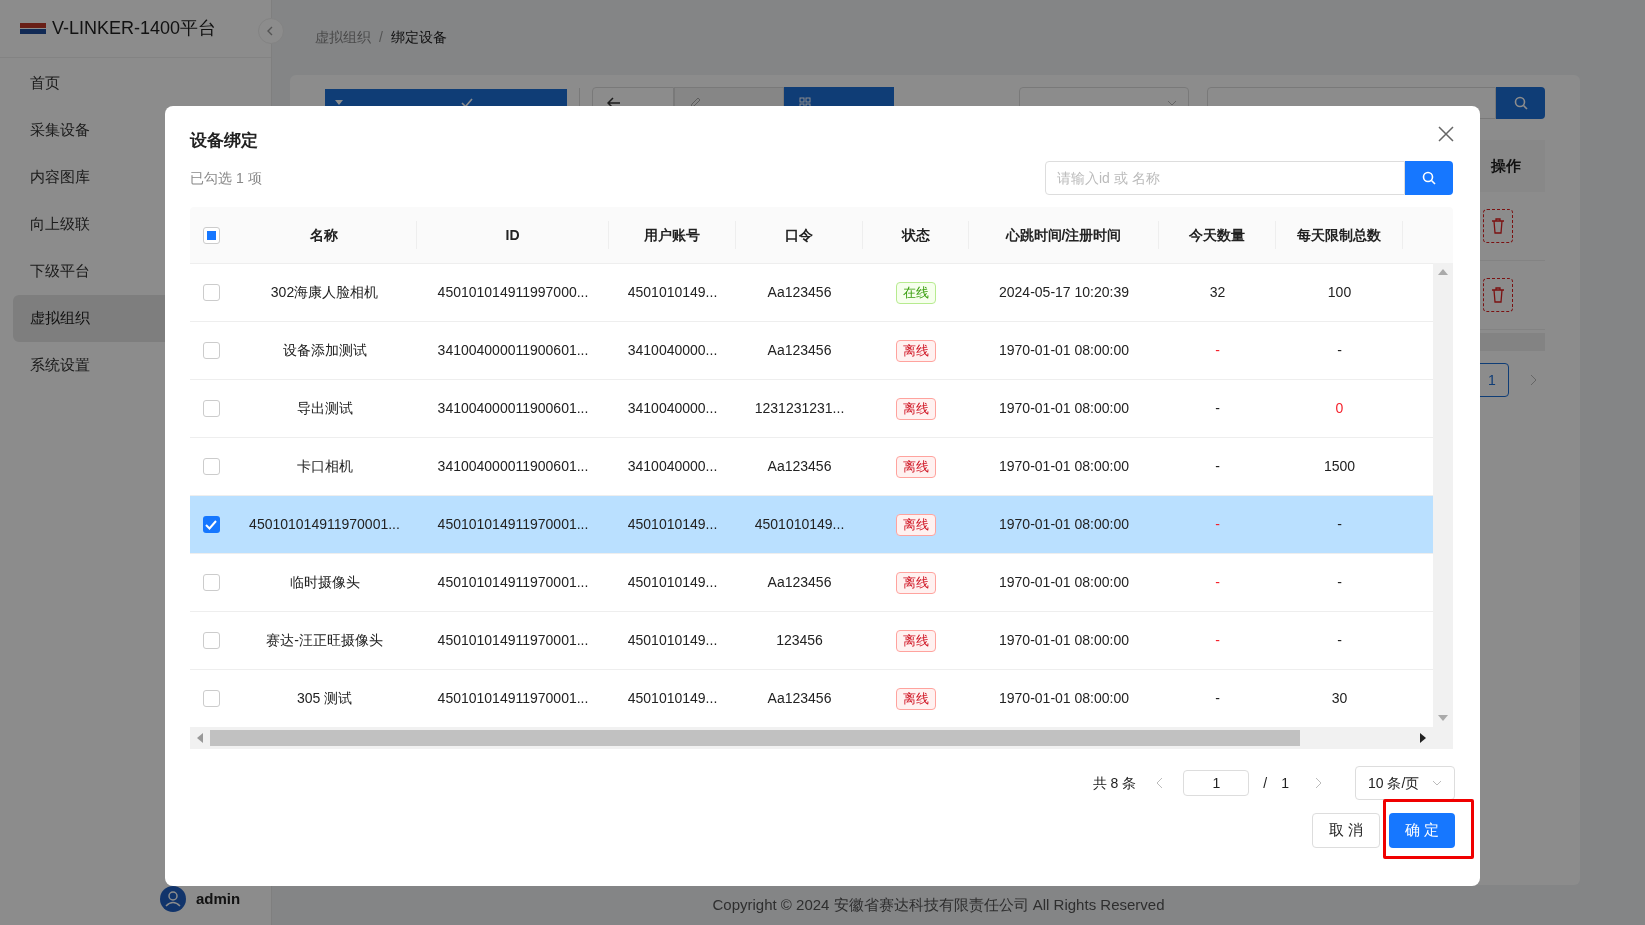 Image resolution: width=1645 pixels, height=925 pixels. What do you see at coordinates (1443, 718) in the screenshot?
I see `scroll-down-icon` at bounding box center [1443, 718].